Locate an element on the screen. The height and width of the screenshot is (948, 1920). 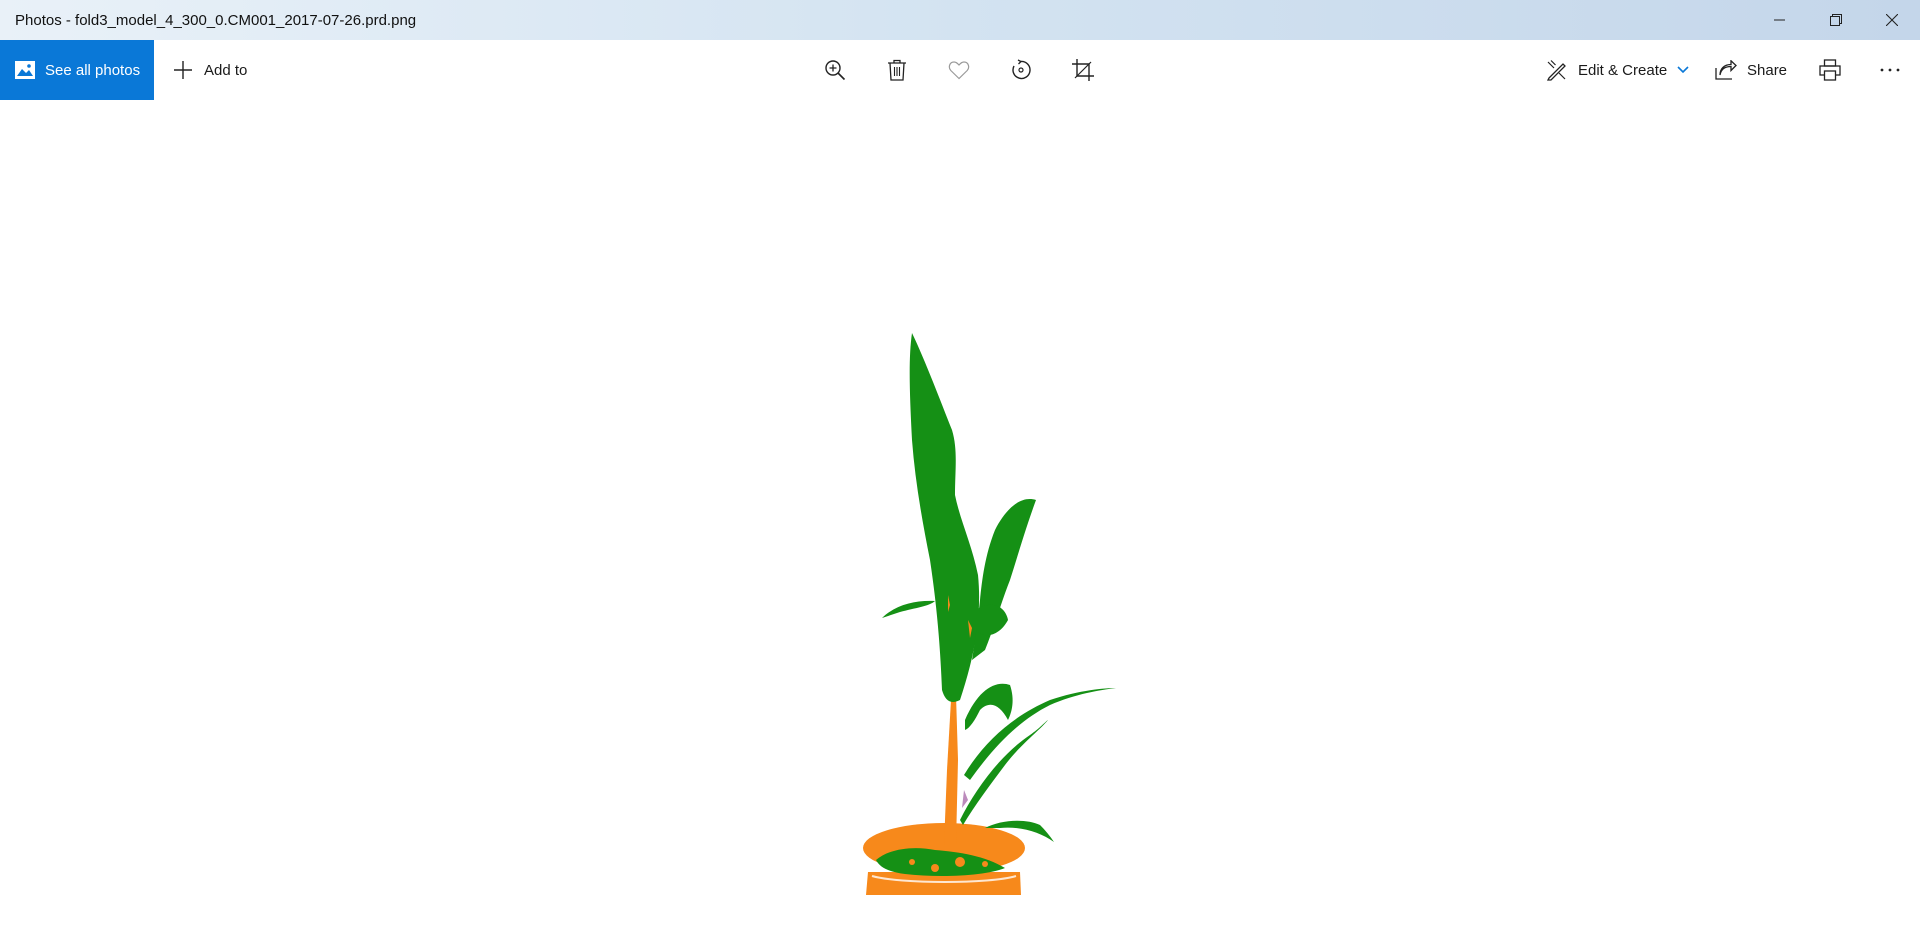
close-button is located at coordinates (1892, 20).